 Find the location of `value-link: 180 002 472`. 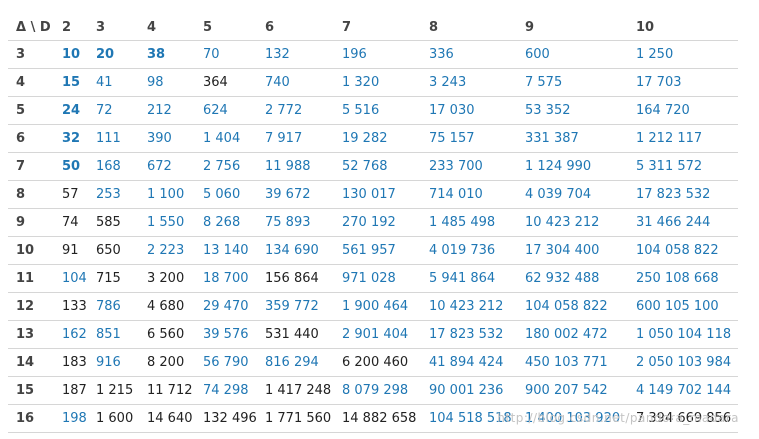

value-link: 180 002 472 is located at coordinates (572, 334).